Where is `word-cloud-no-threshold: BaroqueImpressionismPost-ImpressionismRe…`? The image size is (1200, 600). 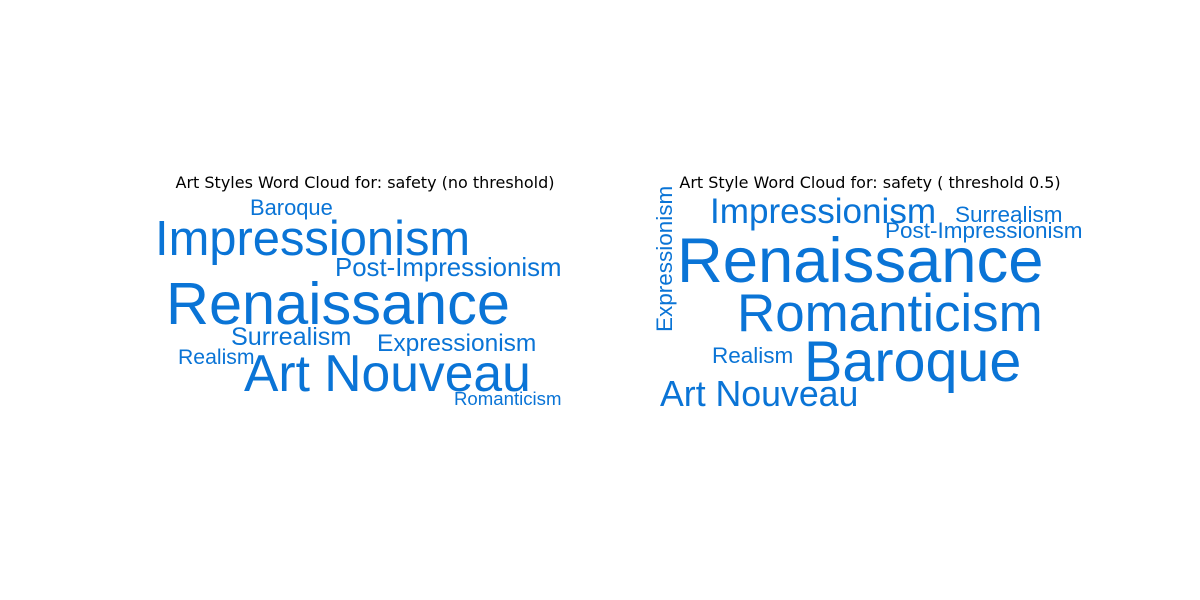
word-cloud-no-threshold: BaroqueImpressionismPost-ImpressionismRe… is located at coordinates (358, 302).